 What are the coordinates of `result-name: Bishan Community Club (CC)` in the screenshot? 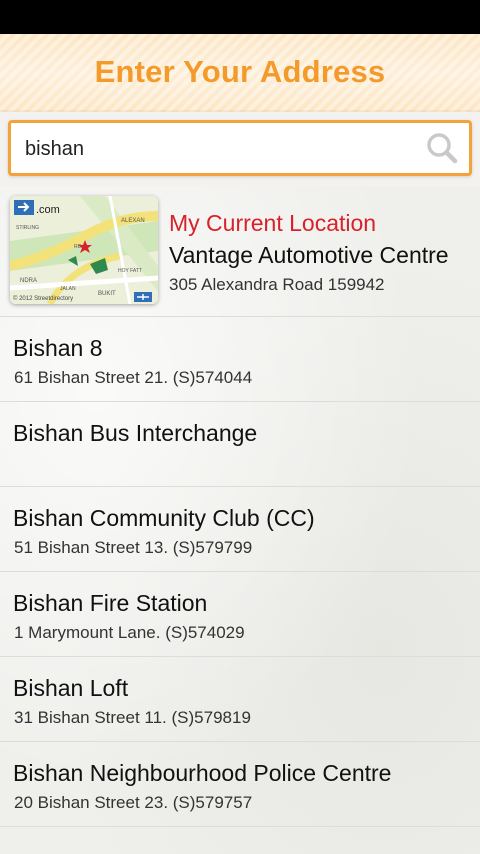 It's located at (164, 518).